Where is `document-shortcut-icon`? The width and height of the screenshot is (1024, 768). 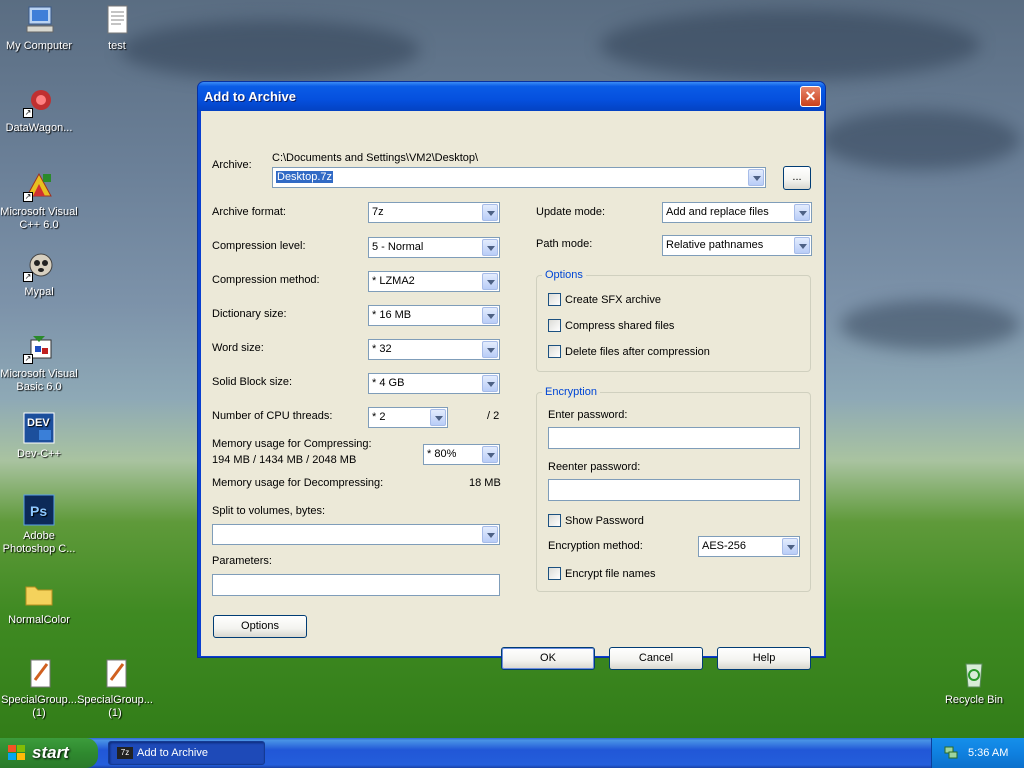
document-shortcut-icon is located at coordinates (115, 674).